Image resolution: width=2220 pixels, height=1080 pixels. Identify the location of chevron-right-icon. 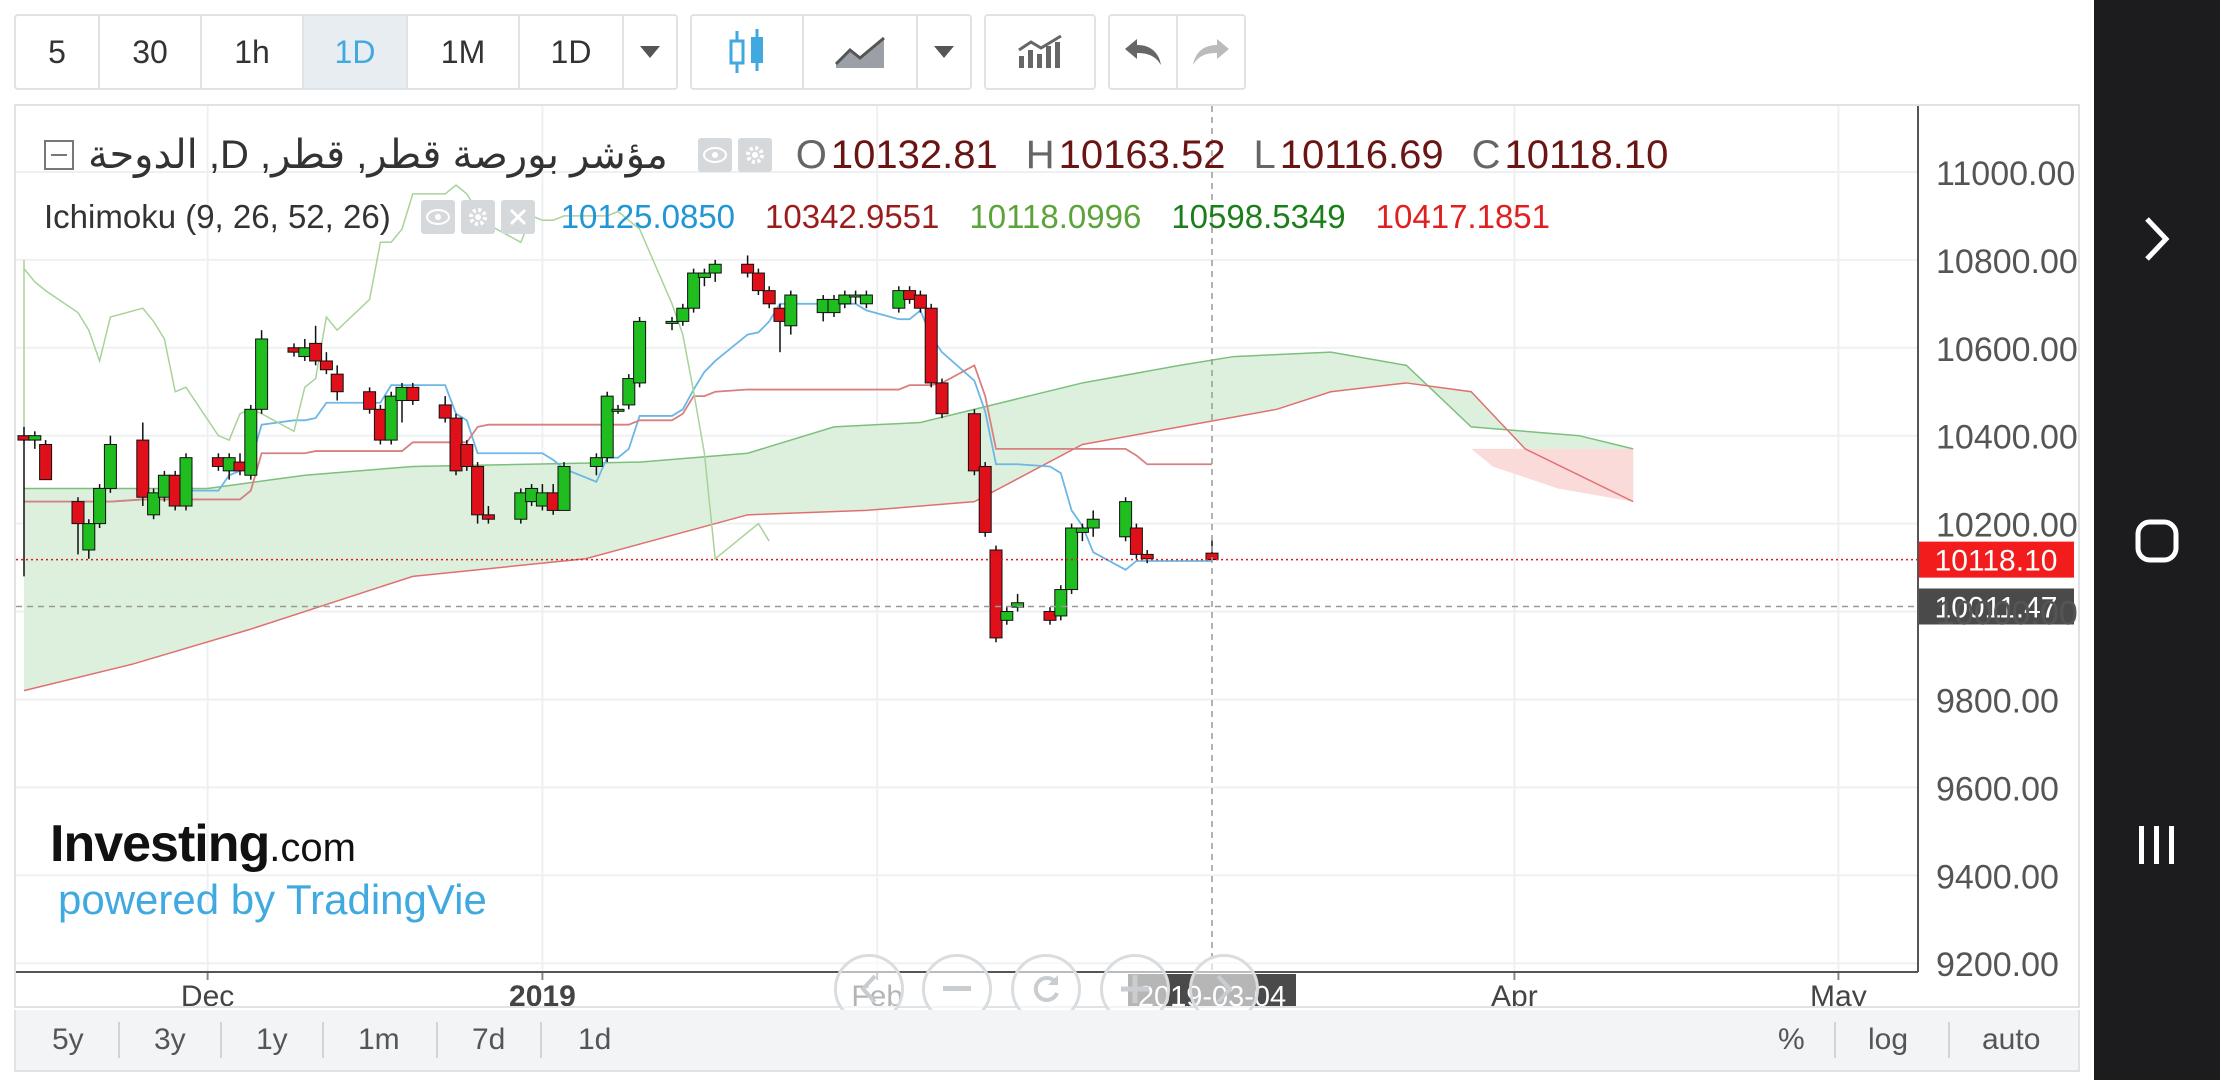
(2157, 239).